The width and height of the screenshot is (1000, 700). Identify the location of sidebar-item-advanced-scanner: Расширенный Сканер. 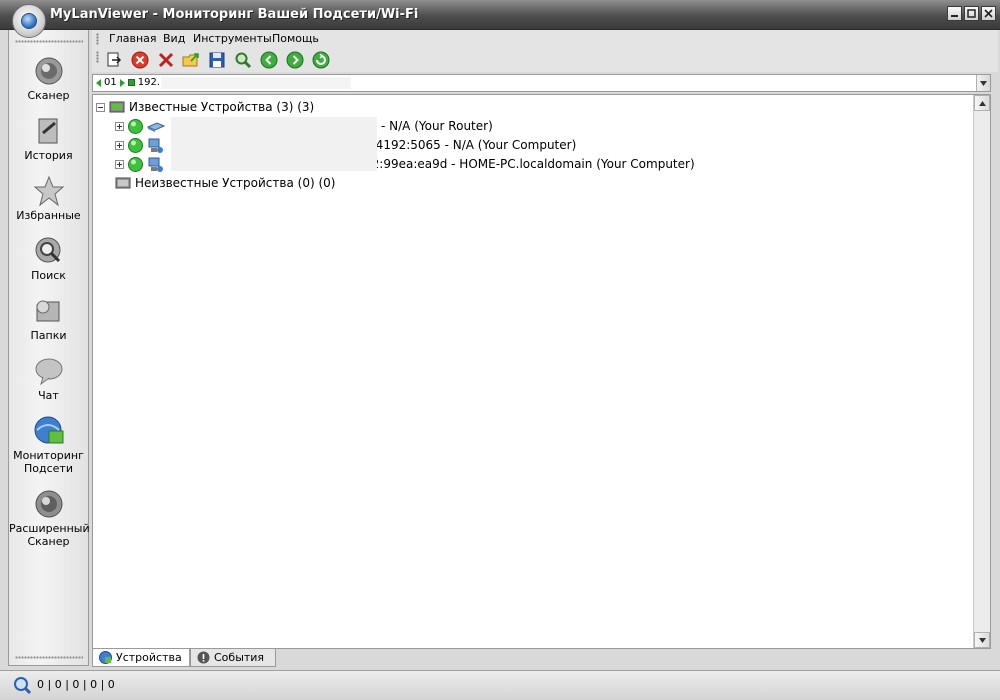
(49, 518).